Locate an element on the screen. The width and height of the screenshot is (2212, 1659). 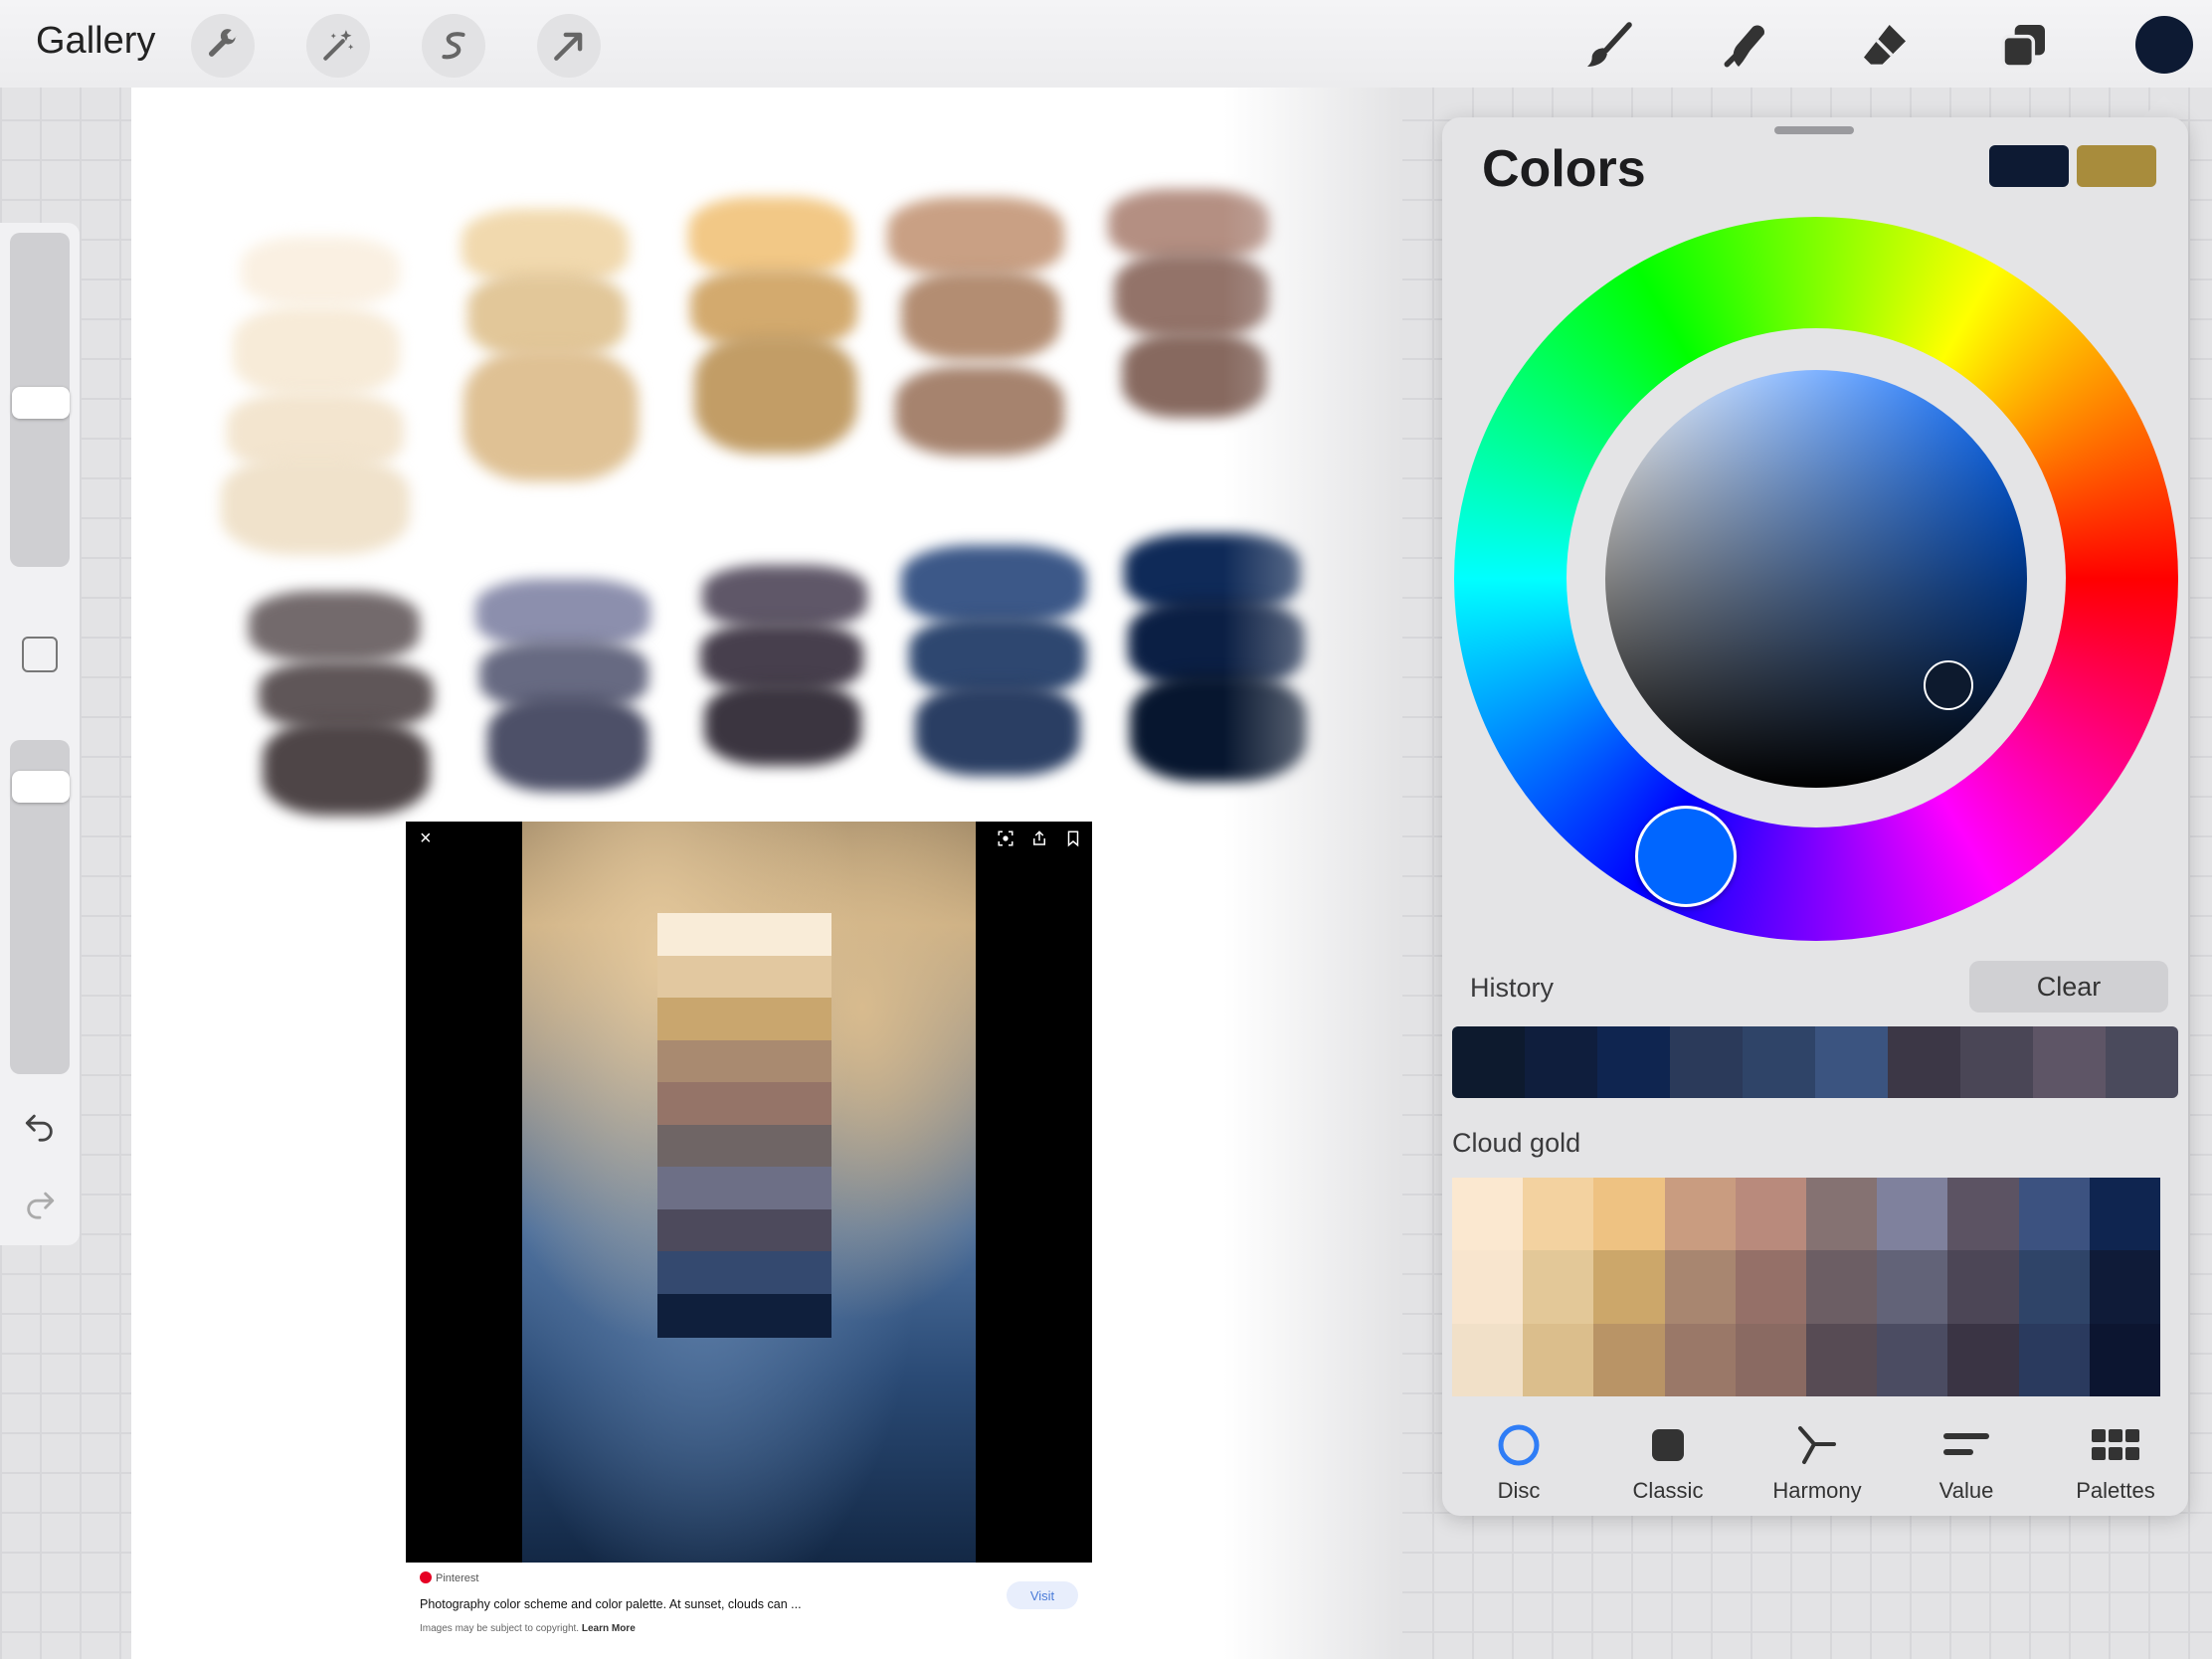
wrench-icon is located at coordinates (223, 46).